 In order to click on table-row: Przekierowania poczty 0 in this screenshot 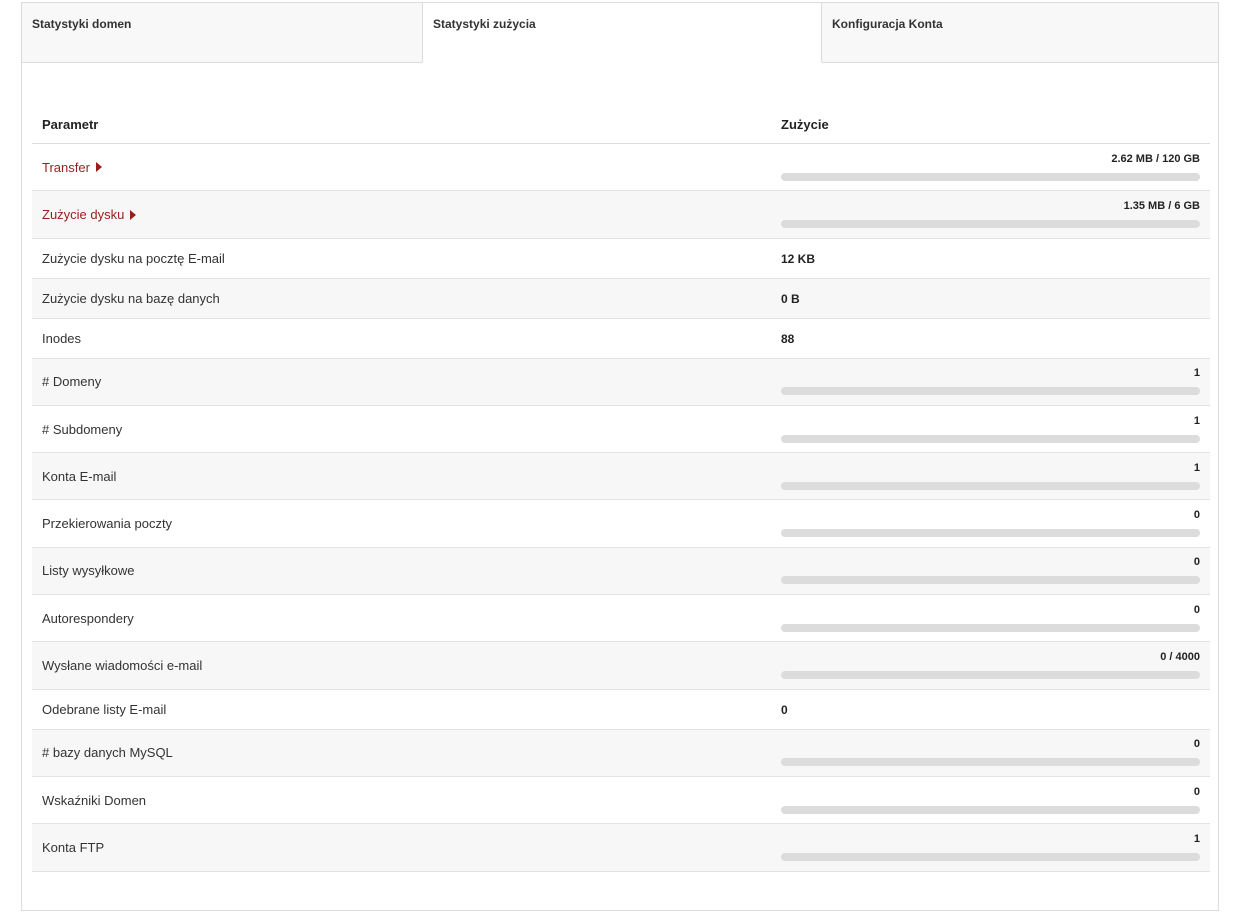, I will do `click(621, 524)`.